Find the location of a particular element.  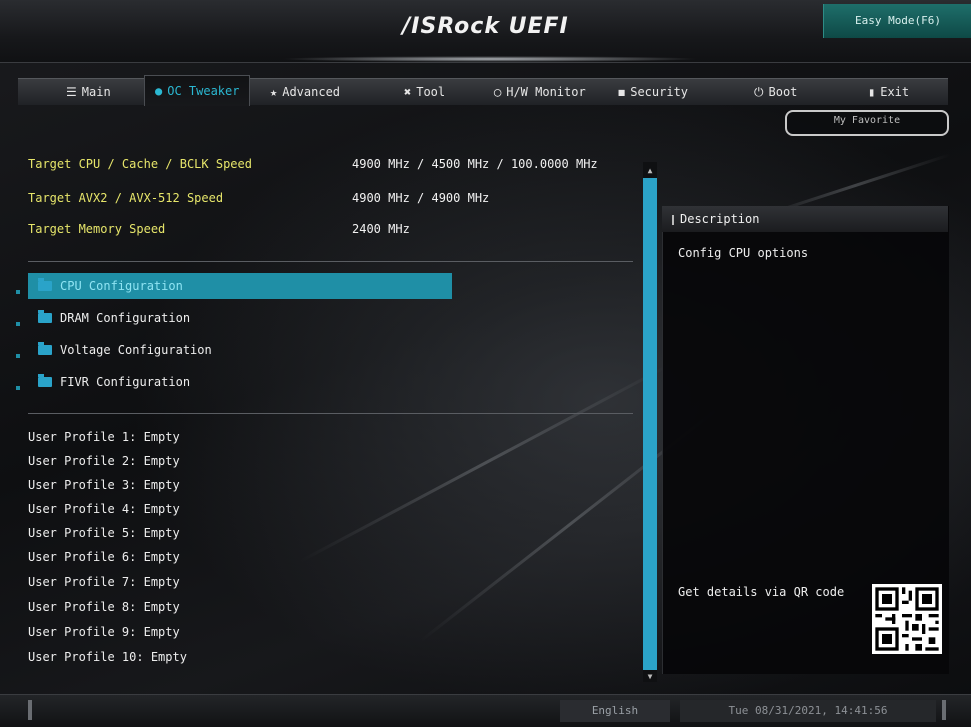

tab-label: Tool is located at coordinates (431, 92).